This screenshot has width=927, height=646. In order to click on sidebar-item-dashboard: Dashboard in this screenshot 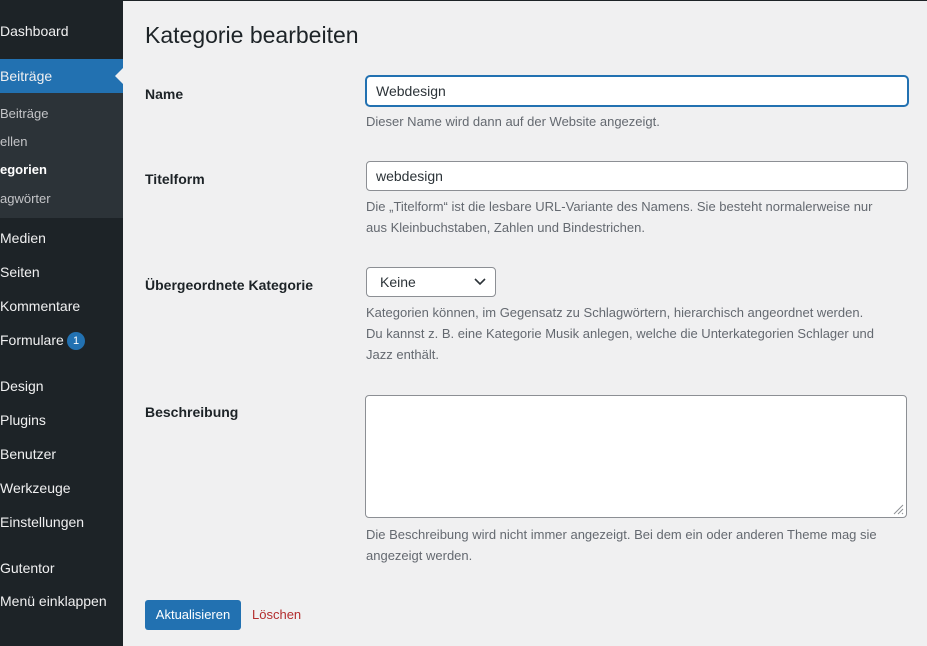, I will do `click(61, 31)`.